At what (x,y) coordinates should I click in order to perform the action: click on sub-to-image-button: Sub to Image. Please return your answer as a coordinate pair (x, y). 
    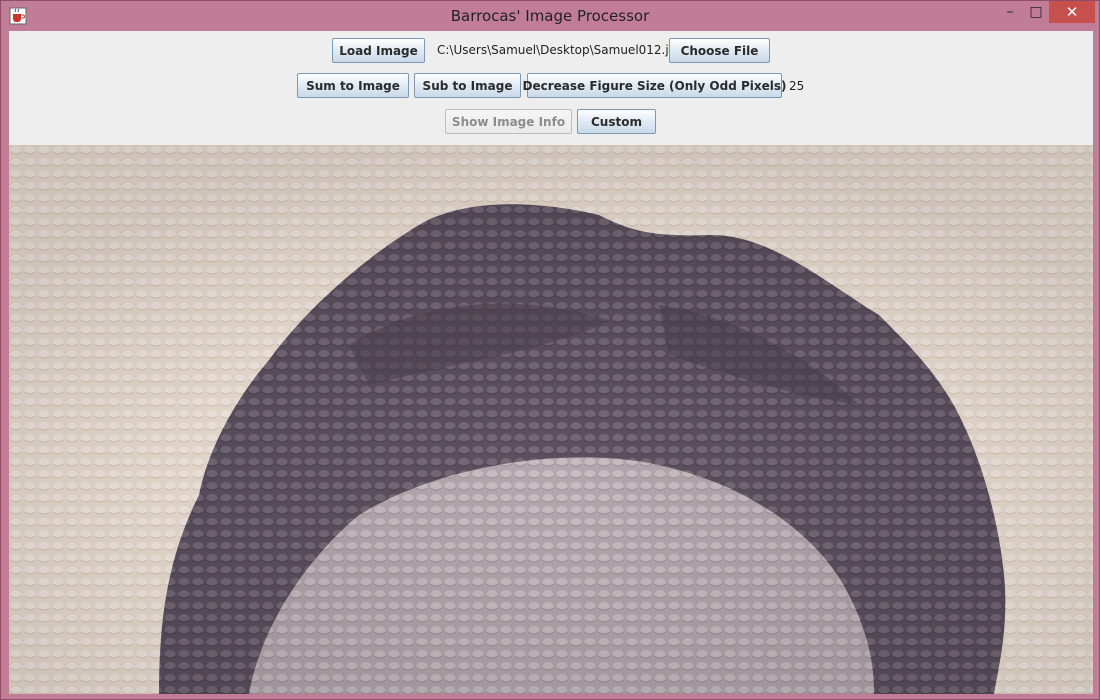
    Looking at the image, I should click on (467, 85).